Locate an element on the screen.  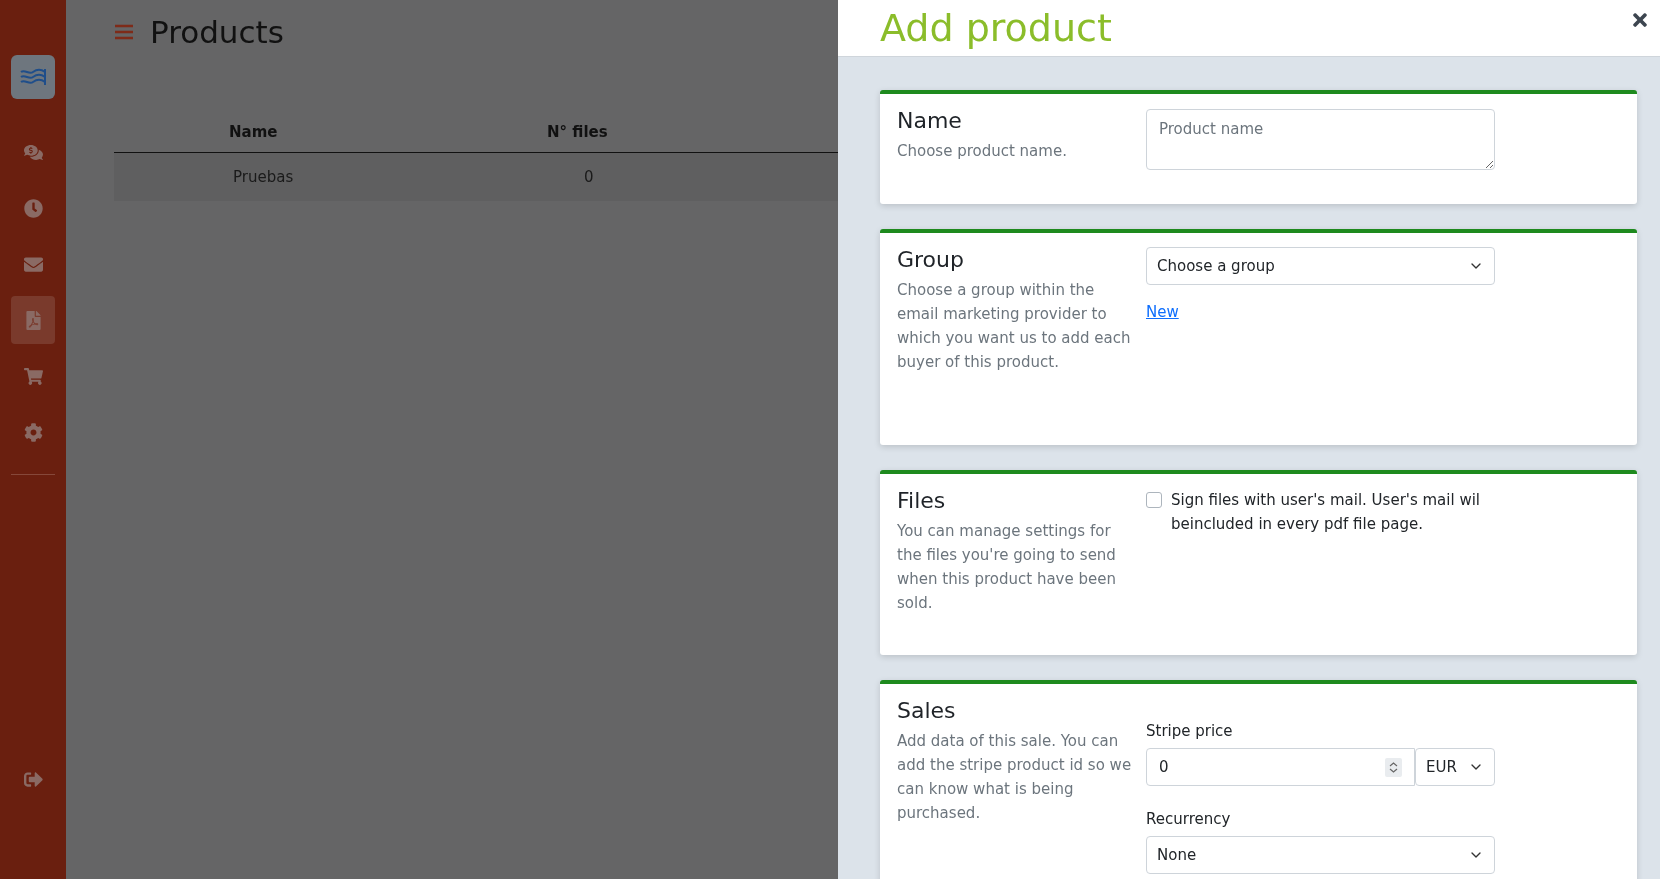
pdf-file-icon is located at coordinates (33, 320).